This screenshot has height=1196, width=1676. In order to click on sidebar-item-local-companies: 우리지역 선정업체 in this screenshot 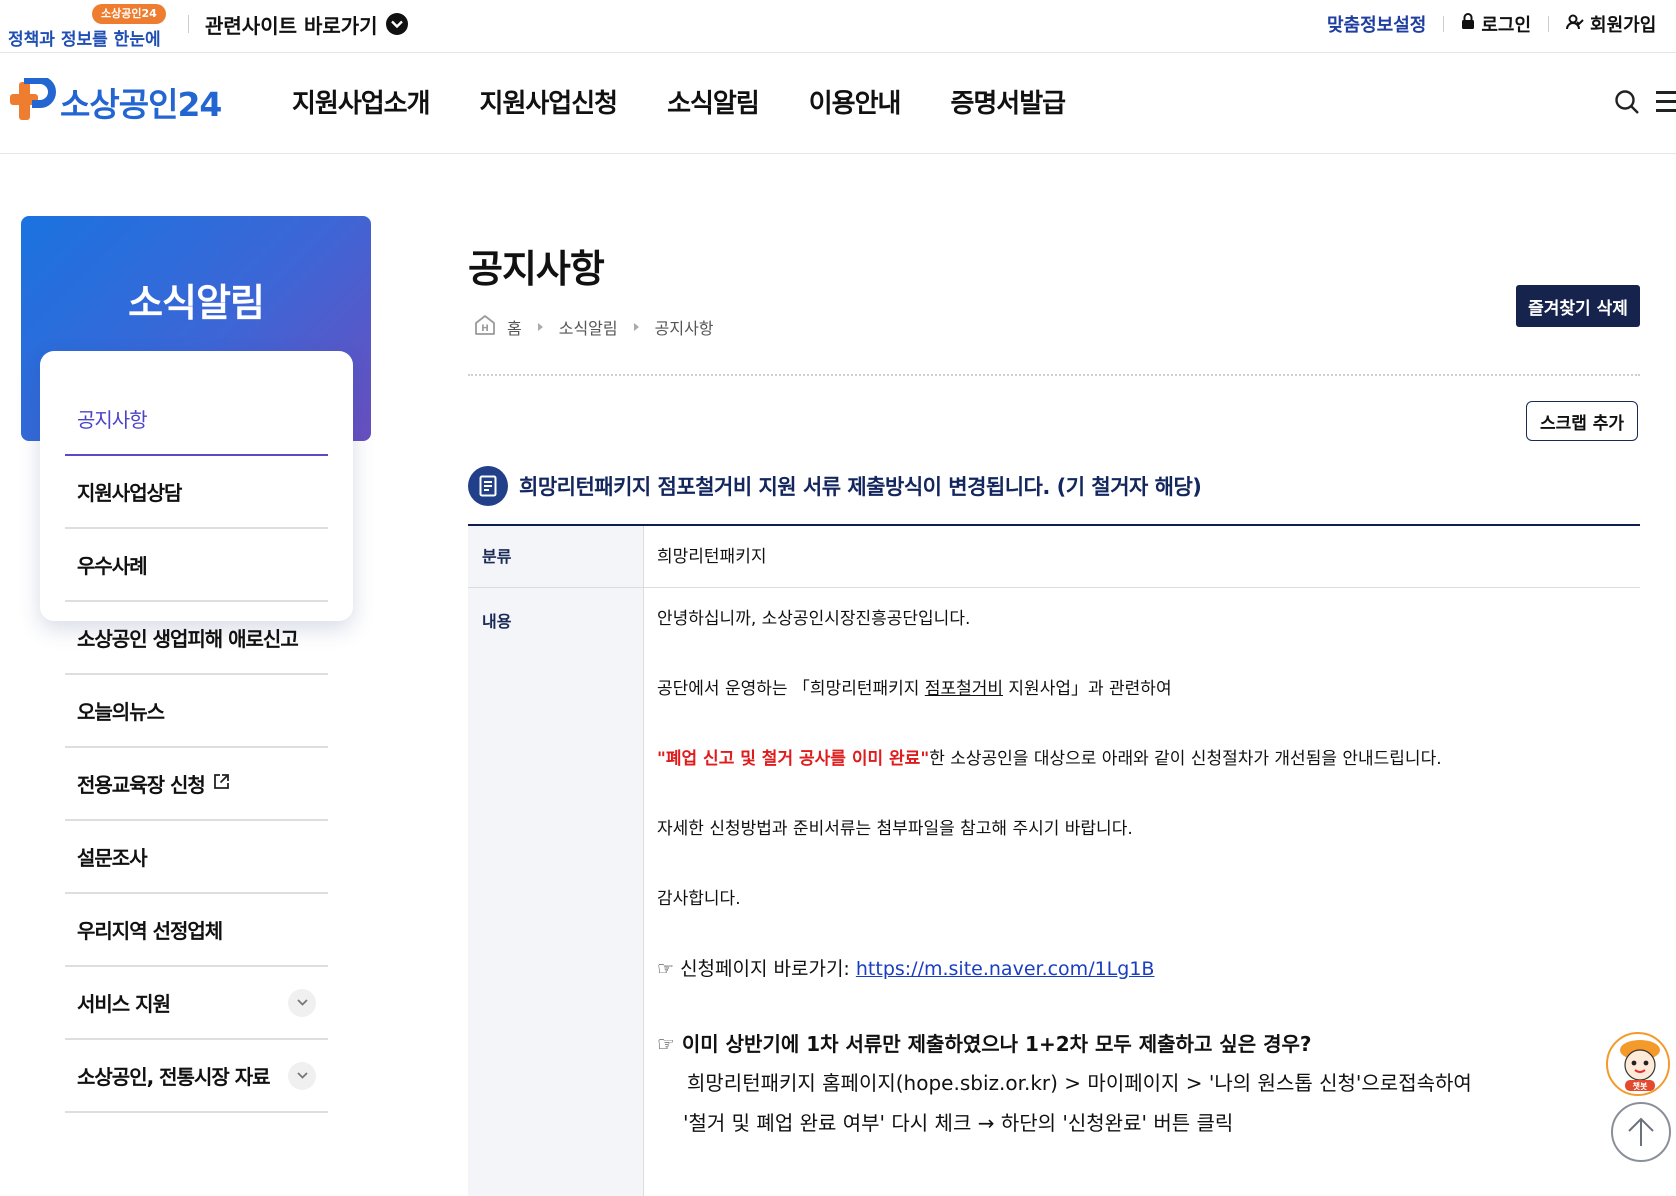, I will do `click(196, 930)`.